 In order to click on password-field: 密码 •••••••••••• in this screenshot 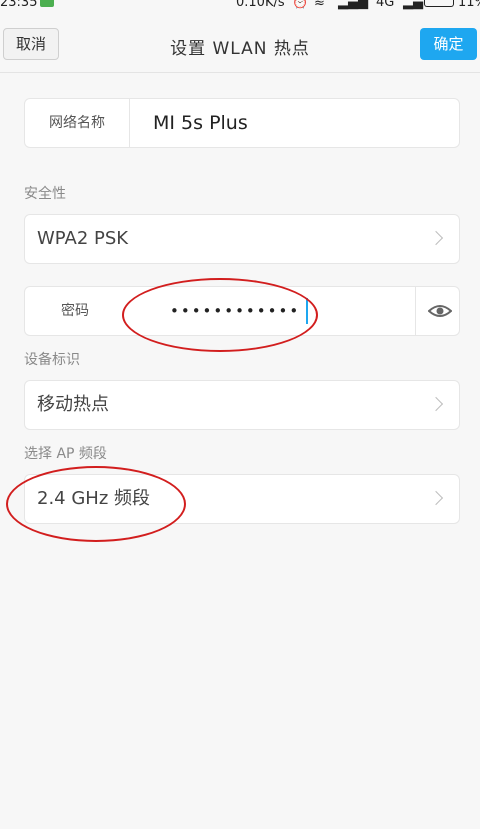, I will do `click(242, 311)`.